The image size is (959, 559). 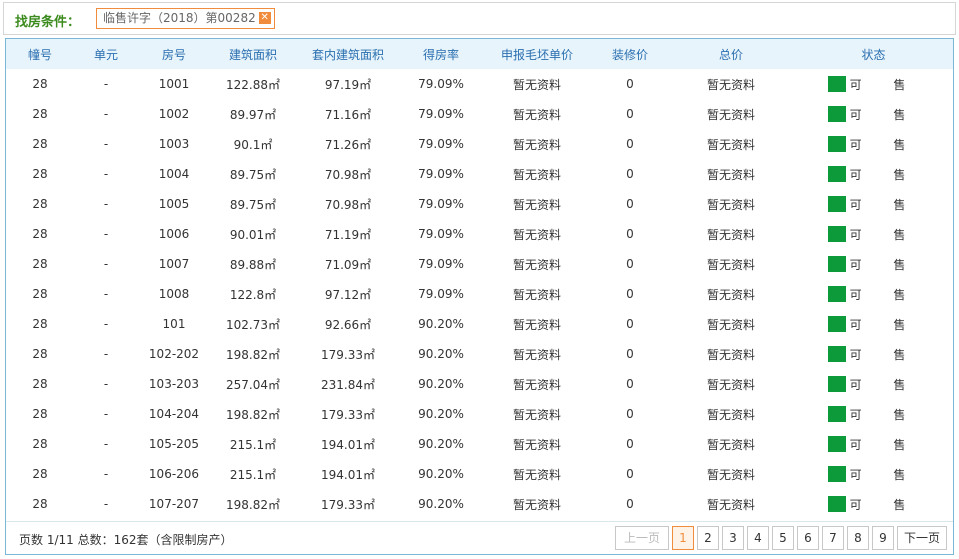 What do you see at coordinates (348, 444) in the screenshot?
I see `table-cell: 194.01㎡` at bounding box center [348, 444].